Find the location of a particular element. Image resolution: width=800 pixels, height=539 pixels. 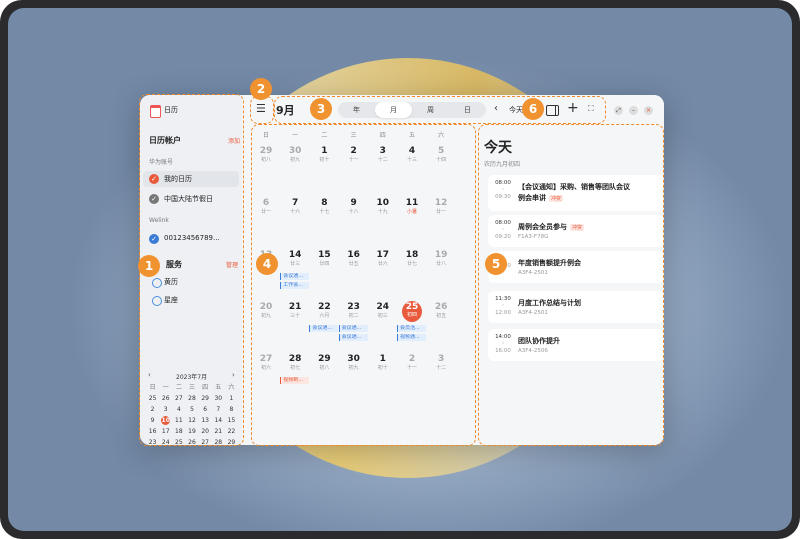

day-cell: 16 廿五 is located at coordinates (354, 258).